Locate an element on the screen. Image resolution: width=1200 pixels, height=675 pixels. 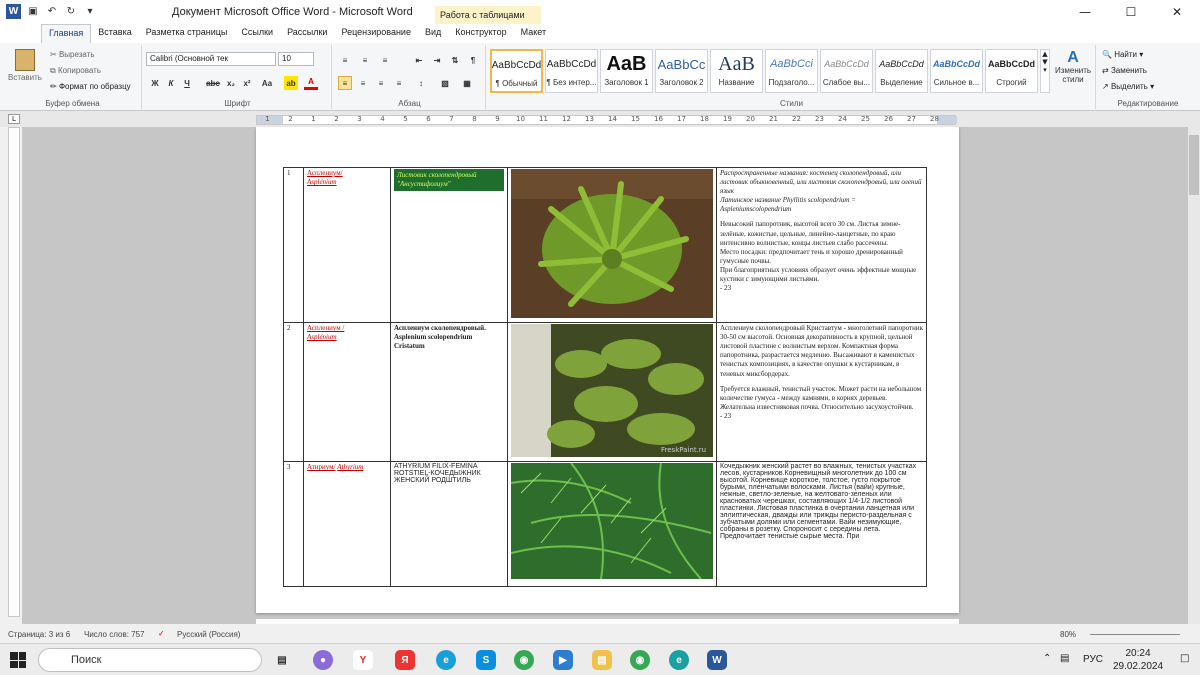
maximize-icon: ☐ is located at coordinates (1131, 12).